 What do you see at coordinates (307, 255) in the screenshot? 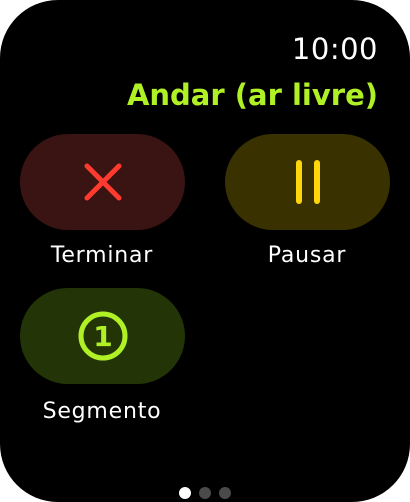
I see `pause-label: Pausar` at bounding box center [307, 255].